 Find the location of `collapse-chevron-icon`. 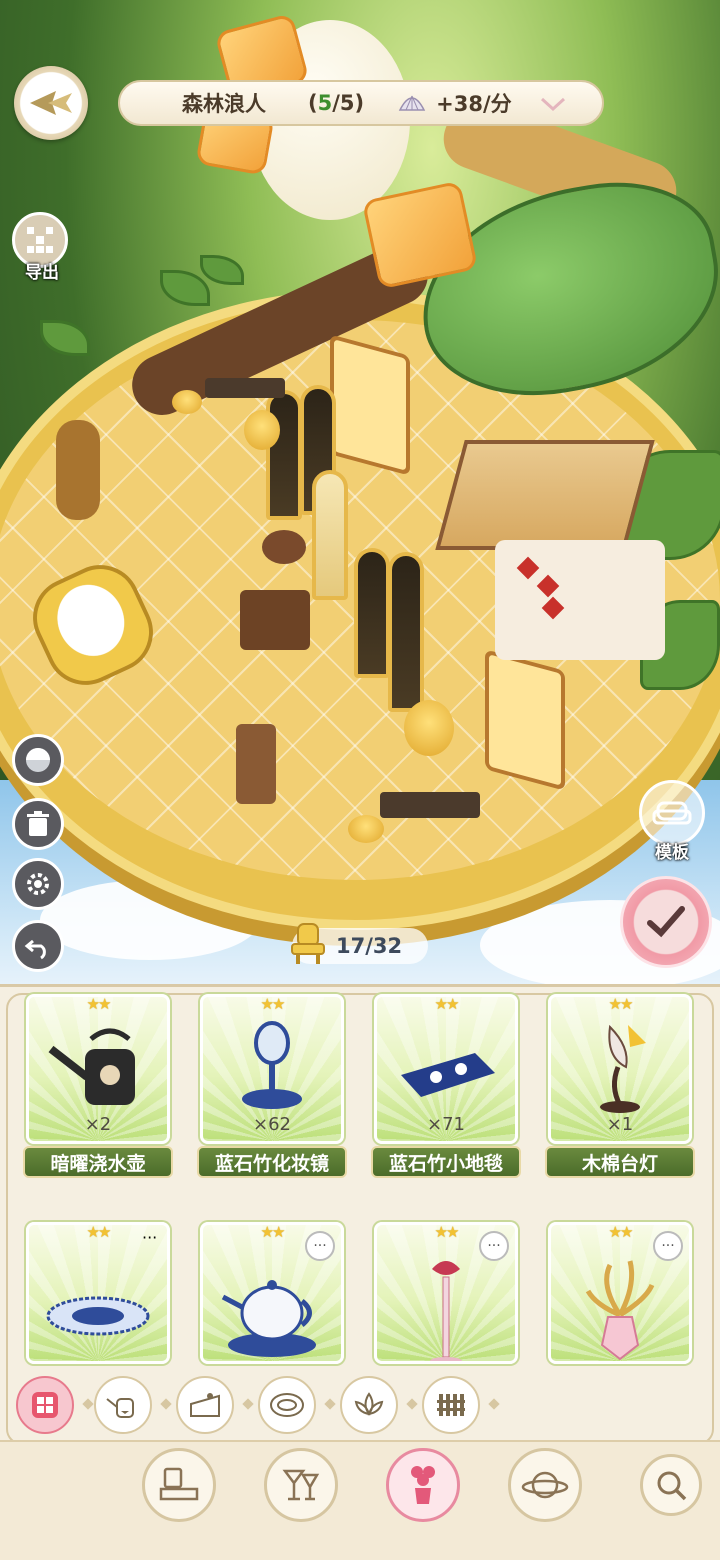

collapse-chevron-icon is located at coordinates (553, 103).